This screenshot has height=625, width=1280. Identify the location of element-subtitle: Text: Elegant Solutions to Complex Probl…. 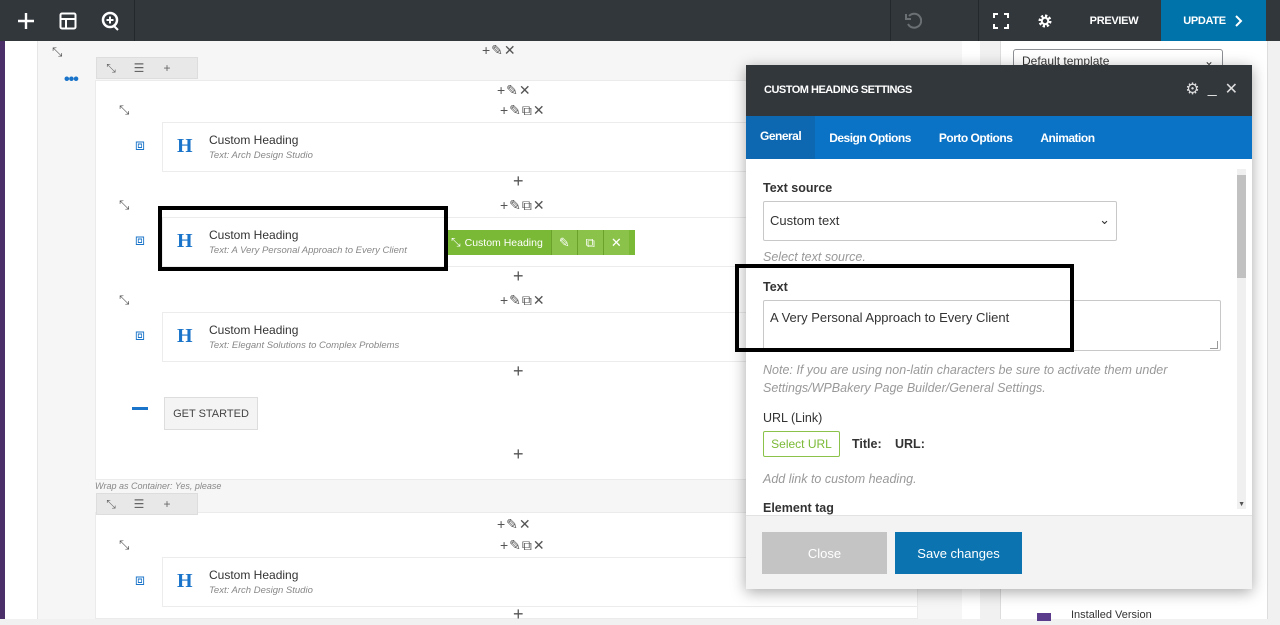
(304, 345).